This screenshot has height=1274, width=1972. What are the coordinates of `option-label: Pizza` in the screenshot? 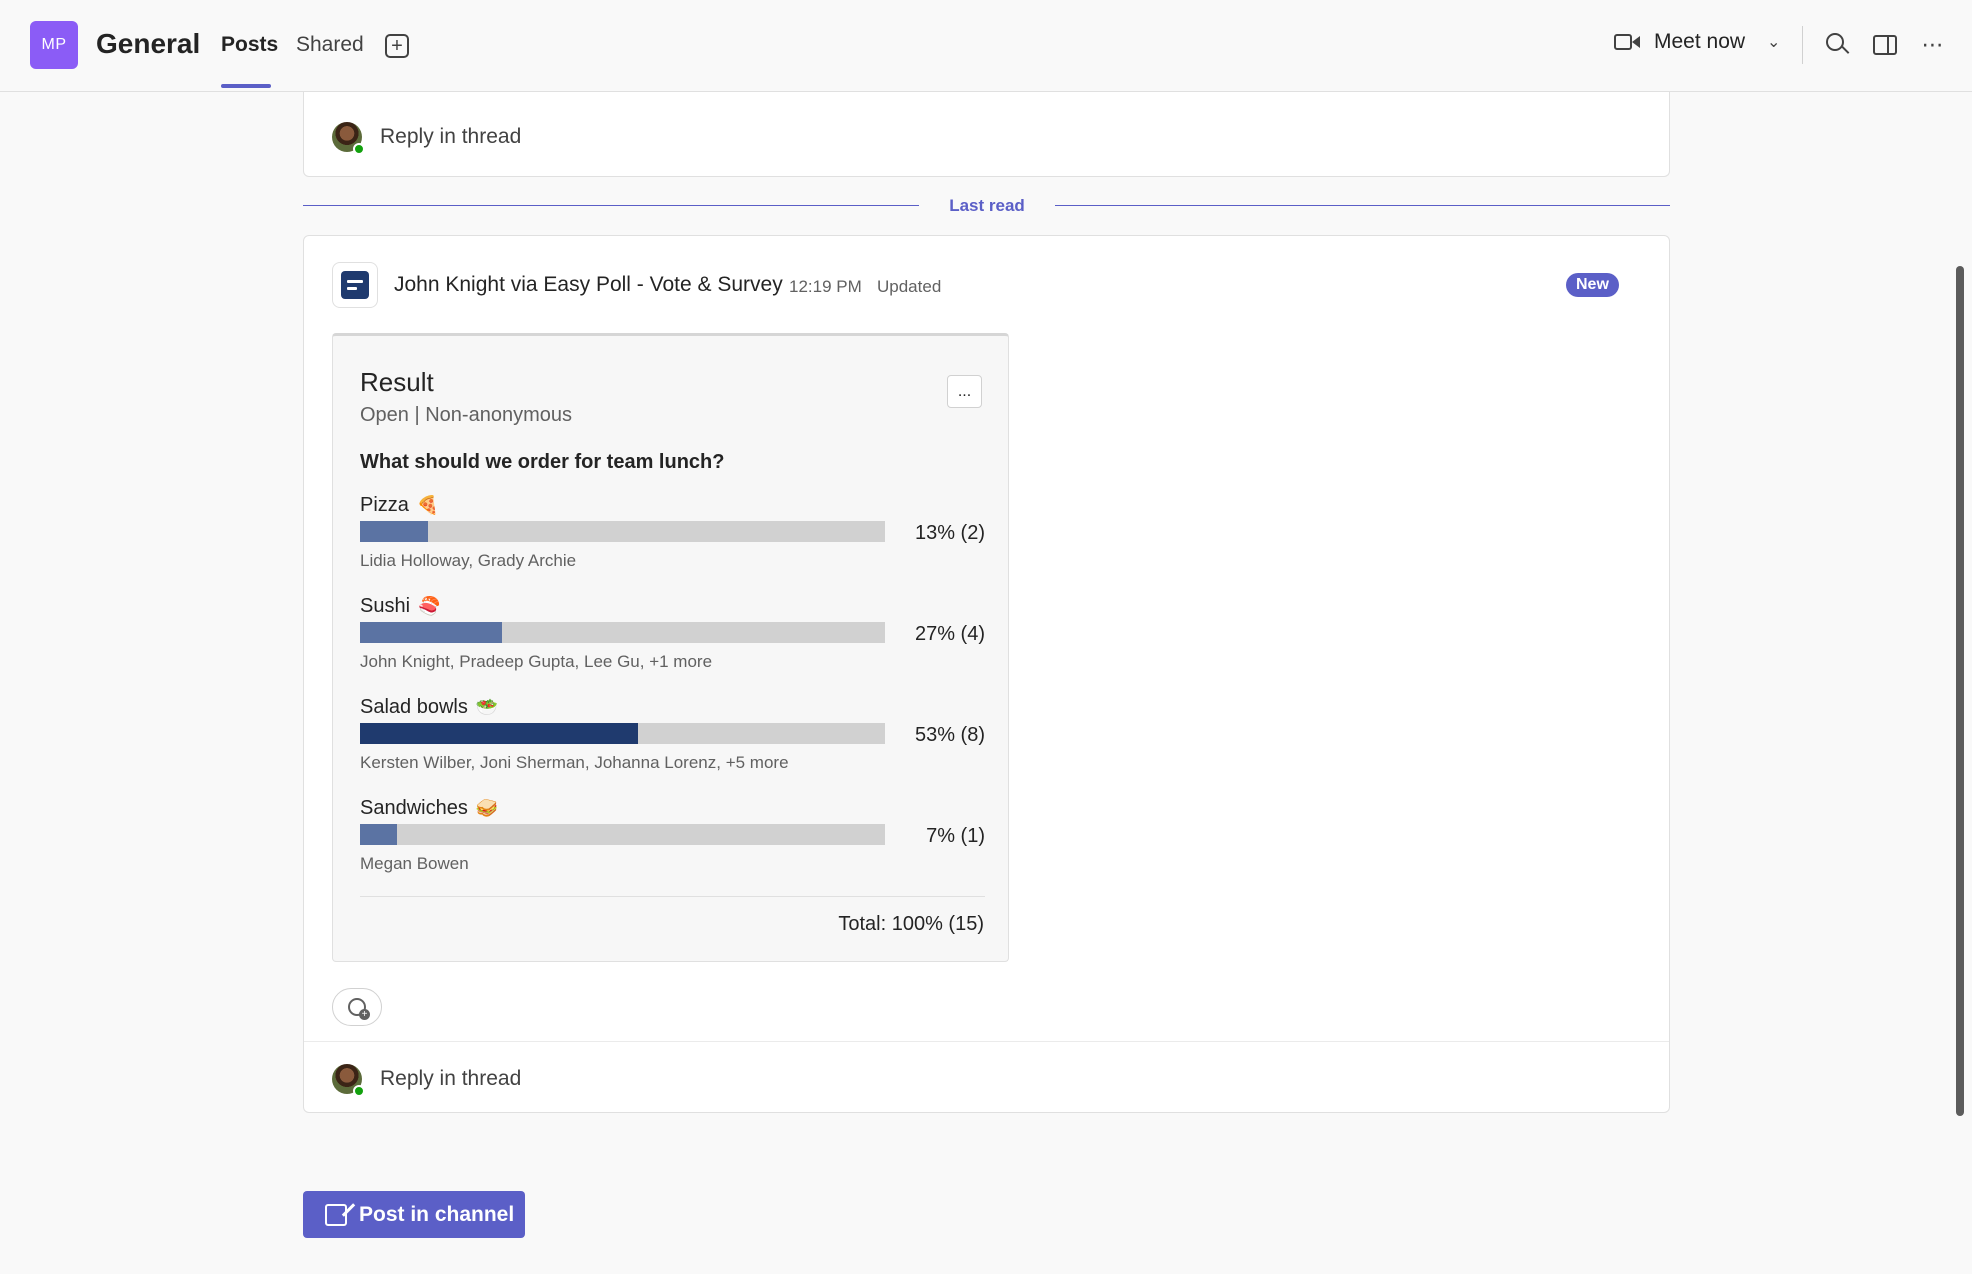 It's located at (384, 505).